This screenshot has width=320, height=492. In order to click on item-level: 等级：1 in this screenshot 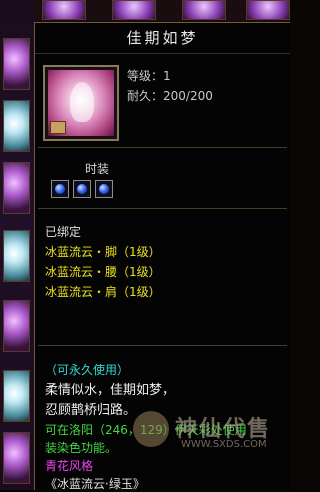, I will do `click(149, 76)`.